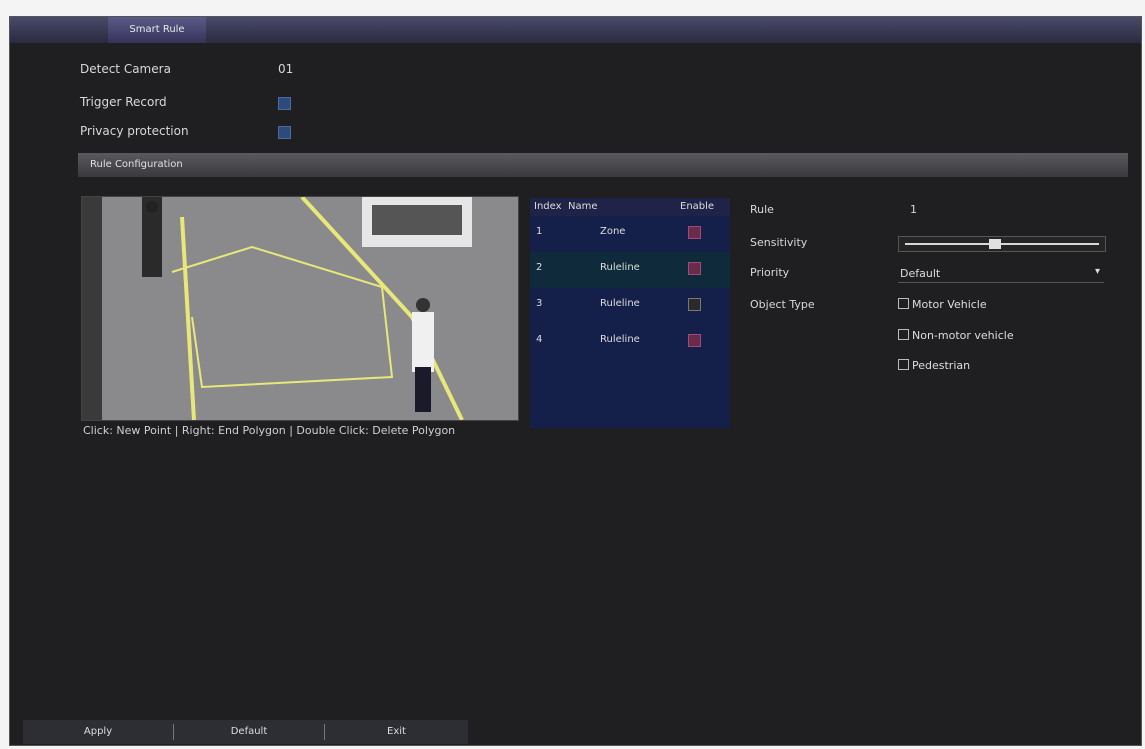 This screenshot has width=1145, height=749. I want to click on row-index: 2, so click(539, 267).